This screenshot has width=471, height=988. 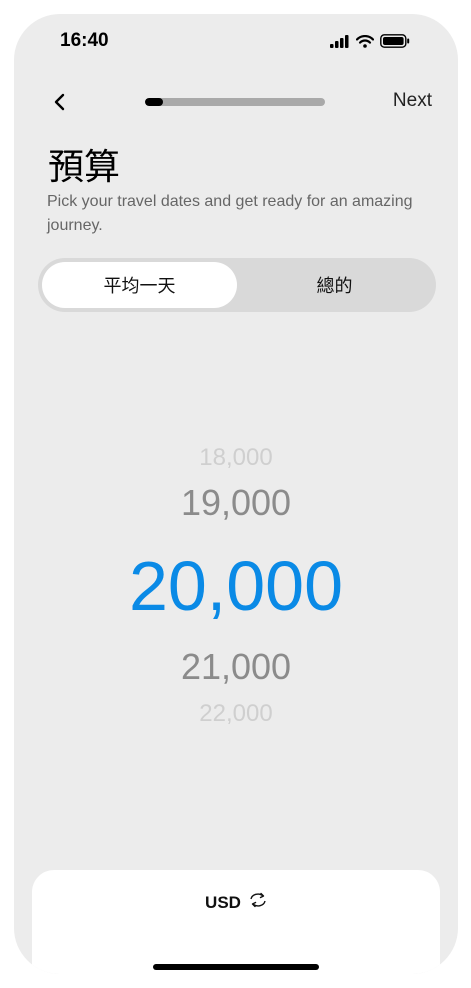 I want to click on segment-per-day: 平均一天, so click(x=139, y=285).